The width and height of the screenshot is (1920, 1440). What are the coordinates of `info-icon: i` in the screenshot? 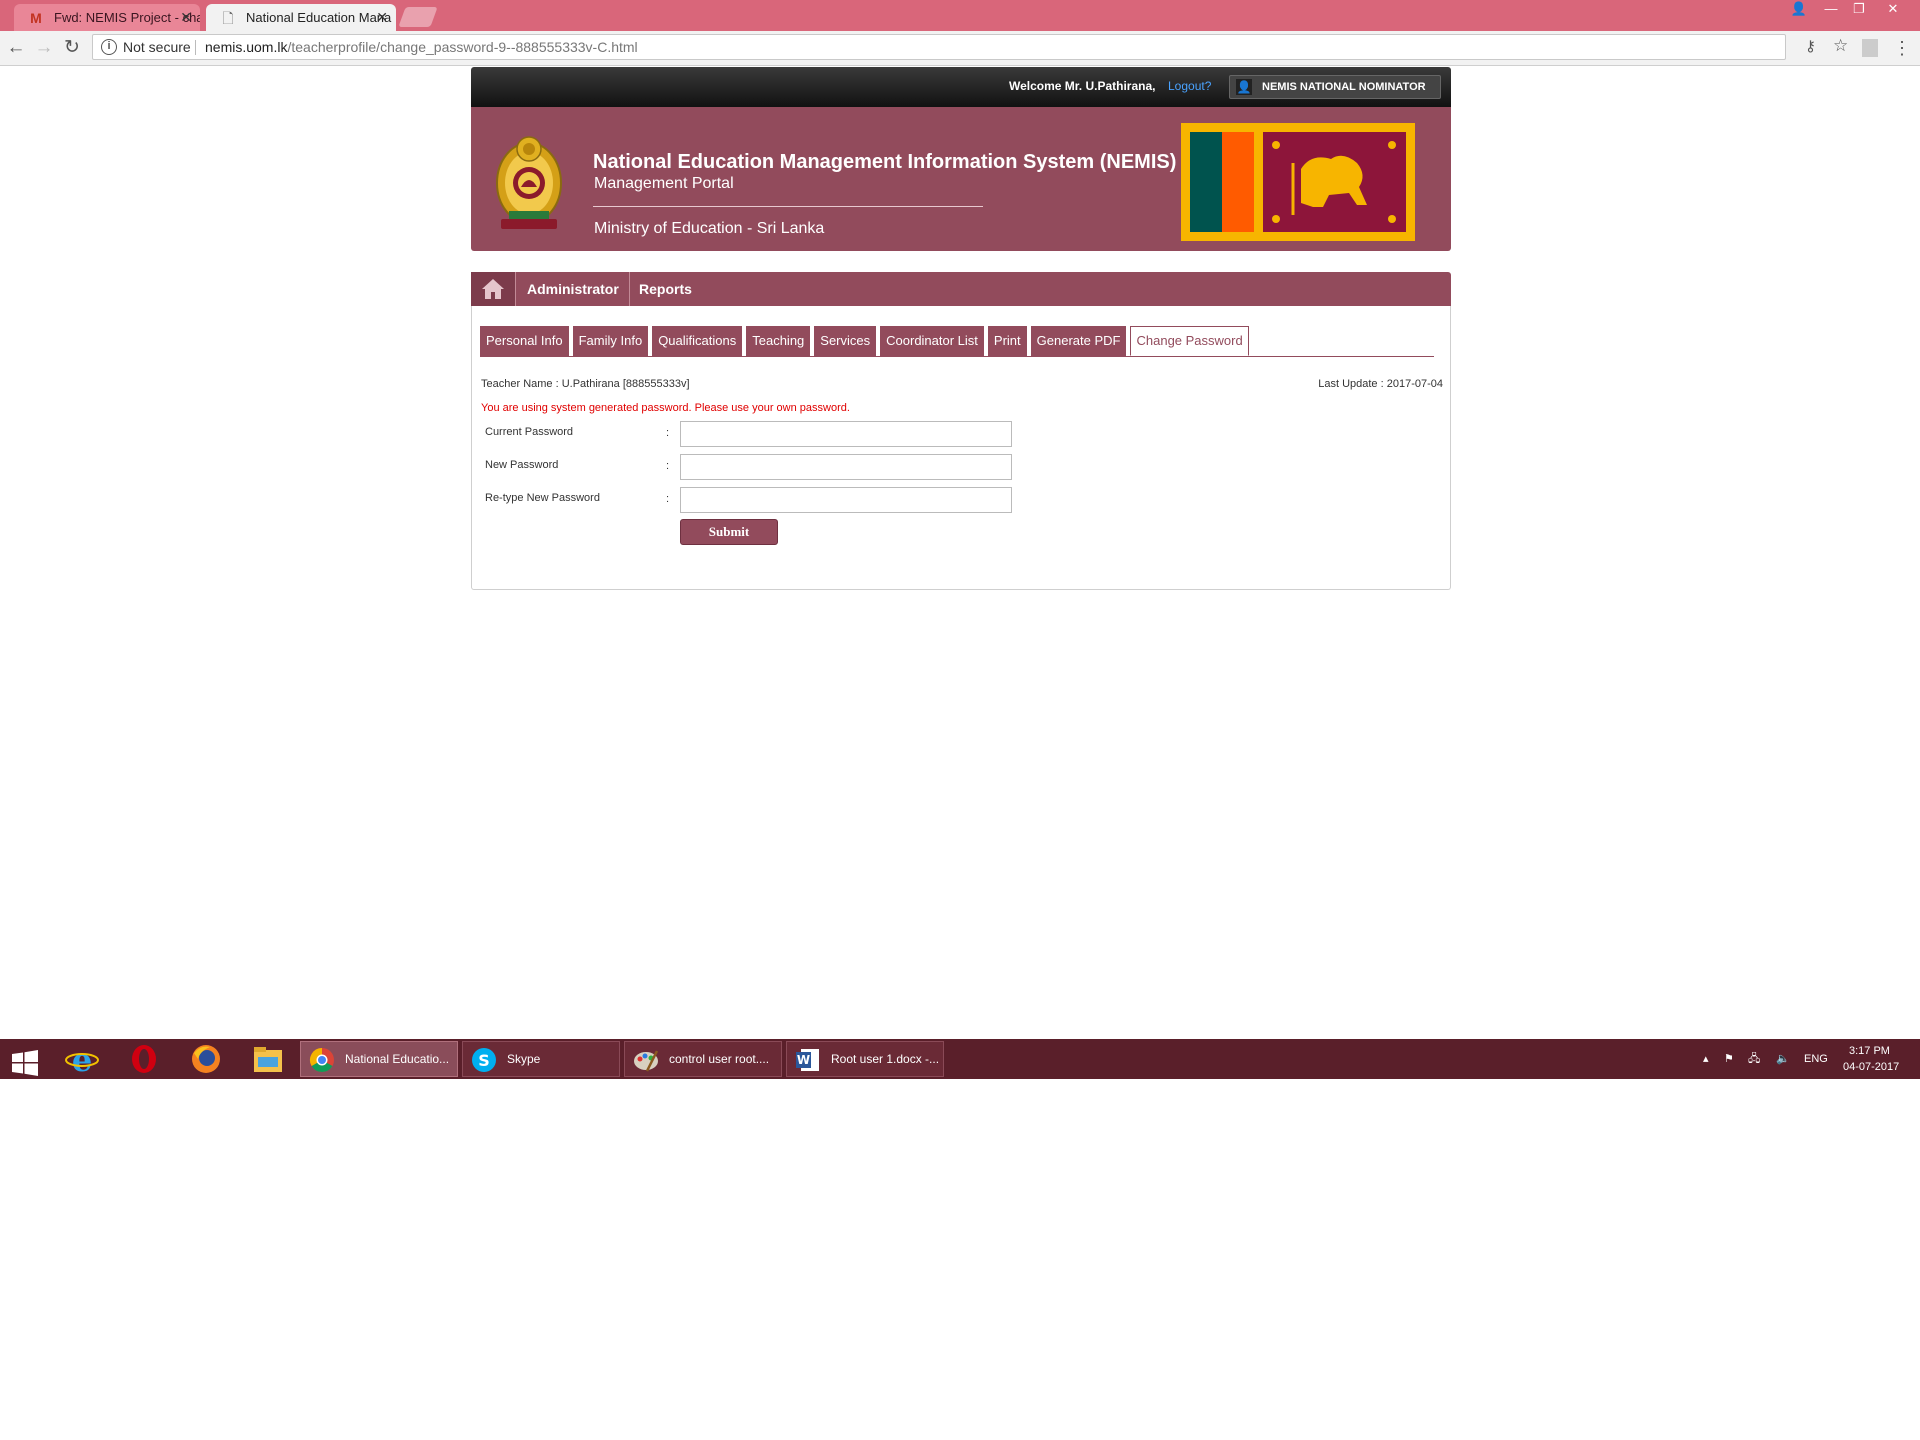 It's located at (109, 47).